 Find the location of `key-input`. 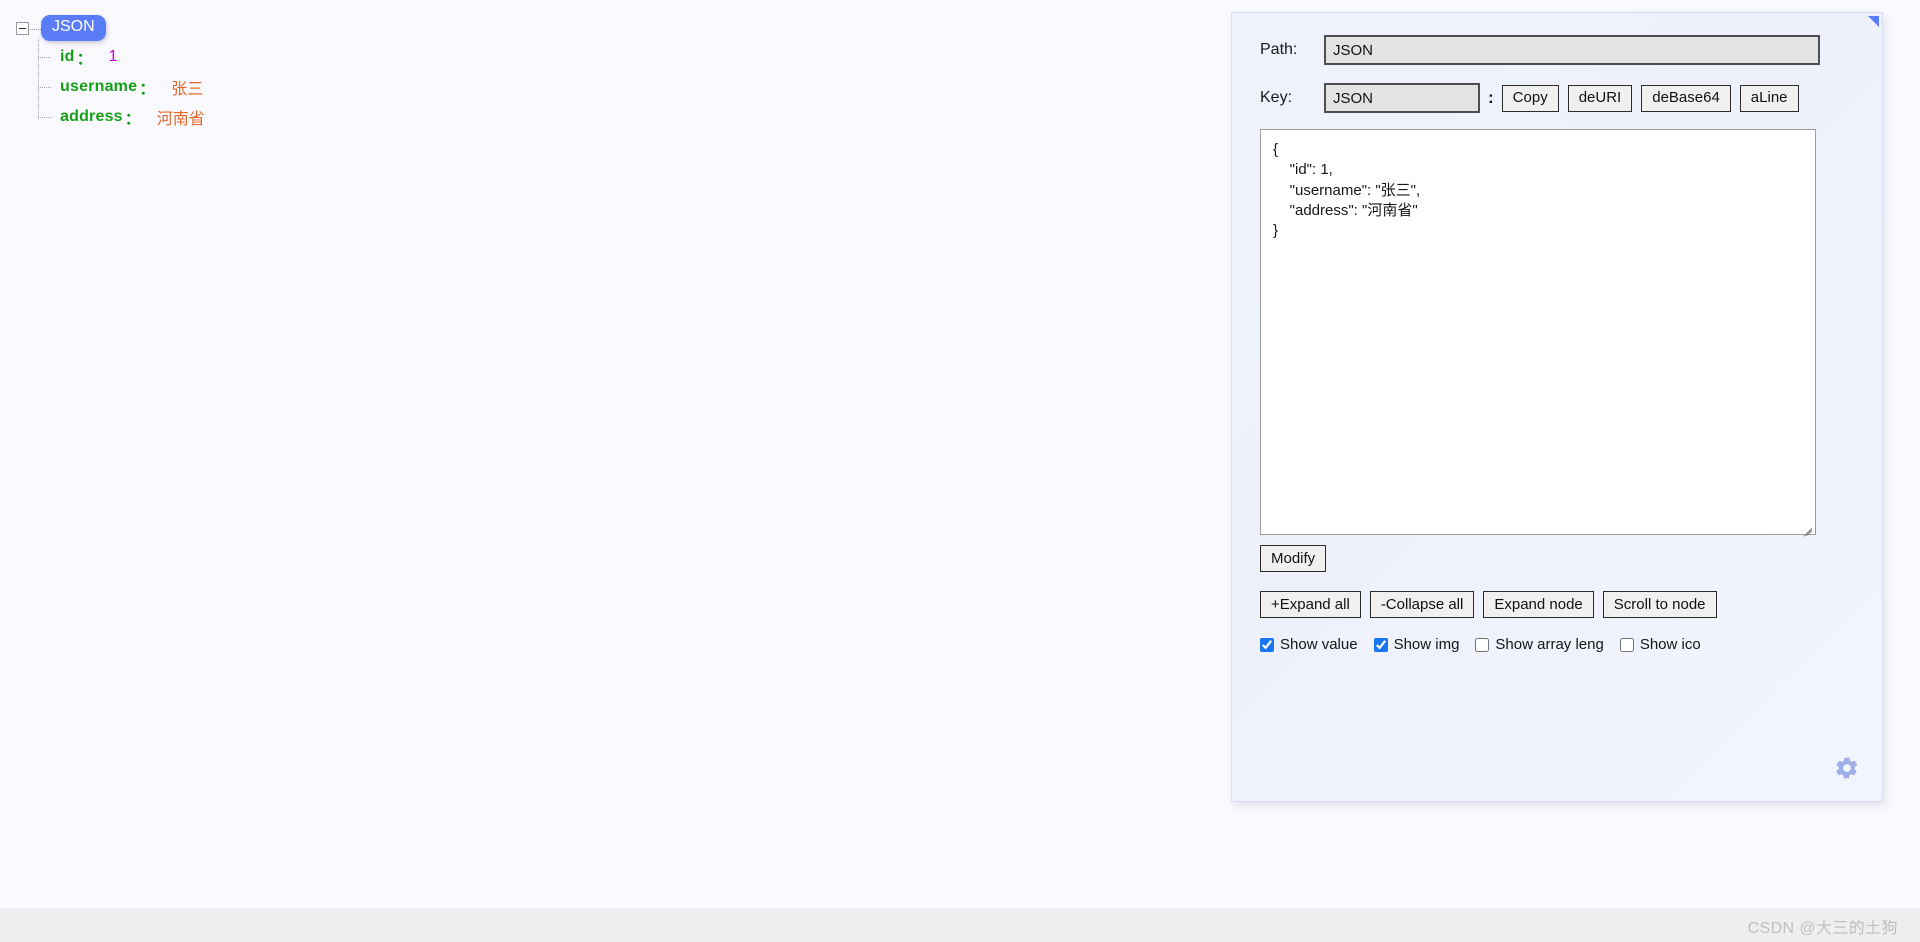

key-input is located at coordinates (1402, 98).